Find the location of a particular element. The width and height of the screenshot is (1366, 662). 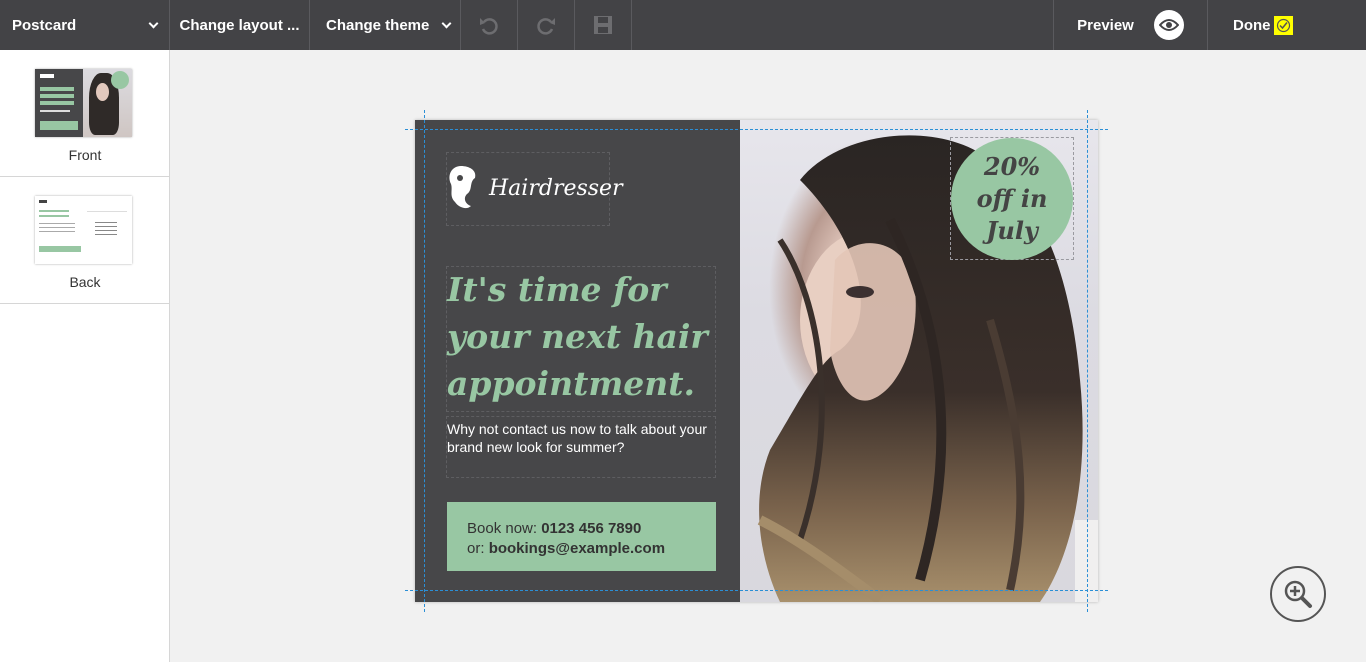

bleed-guide-left is located at coordinates (424, 361).